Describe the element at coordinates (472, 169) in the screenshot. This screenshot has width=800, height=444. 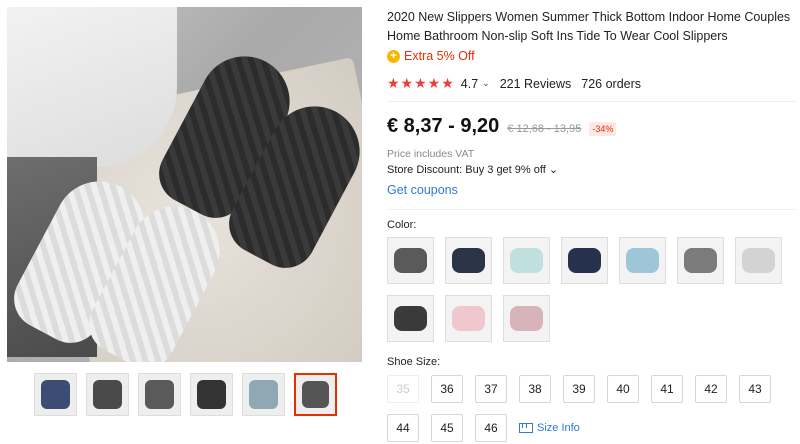
I see `store-discount-dropdown: Store Discount: Buy 3 get 9% off ⌄` at that location.